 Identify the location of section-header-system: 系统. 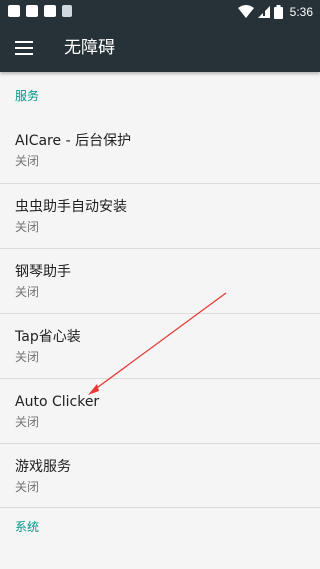
(27, 527).